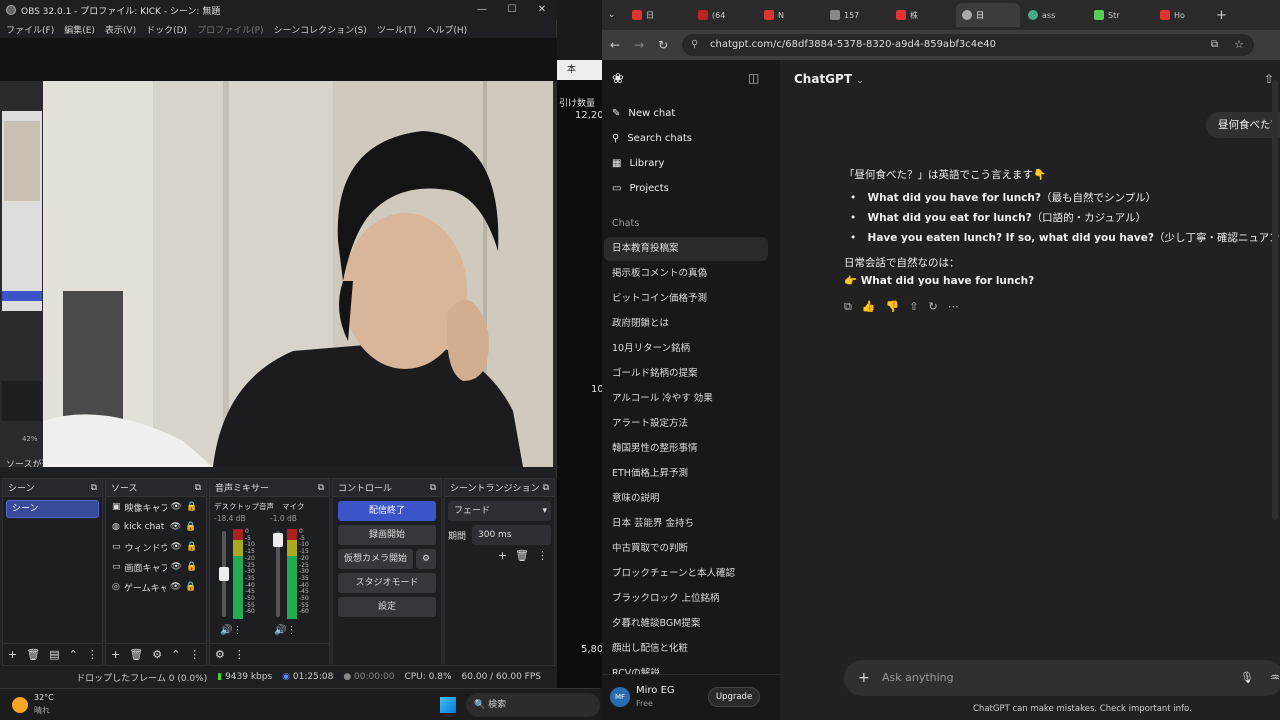  Describe the element at coordinates (1275, 678) in the screenshot. I see `voice-mode-icon: ♒` at that location.